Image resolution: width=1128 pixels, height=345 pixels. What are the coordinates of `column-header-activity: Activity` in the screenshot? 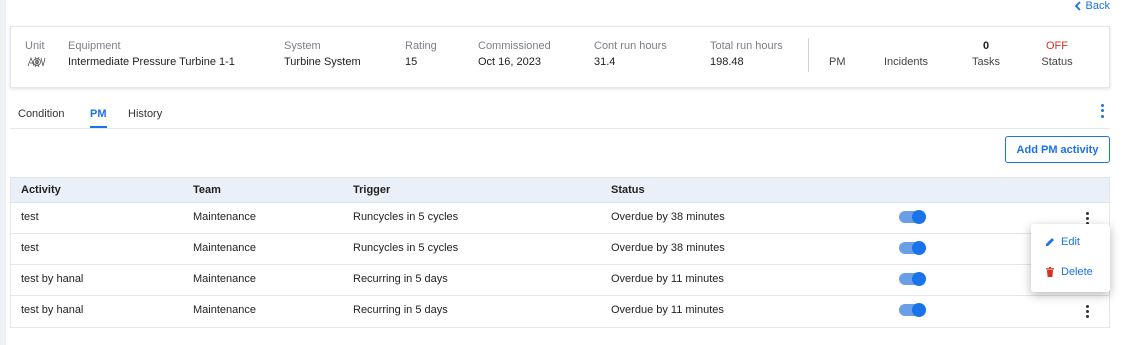 It's located at (41, 190).